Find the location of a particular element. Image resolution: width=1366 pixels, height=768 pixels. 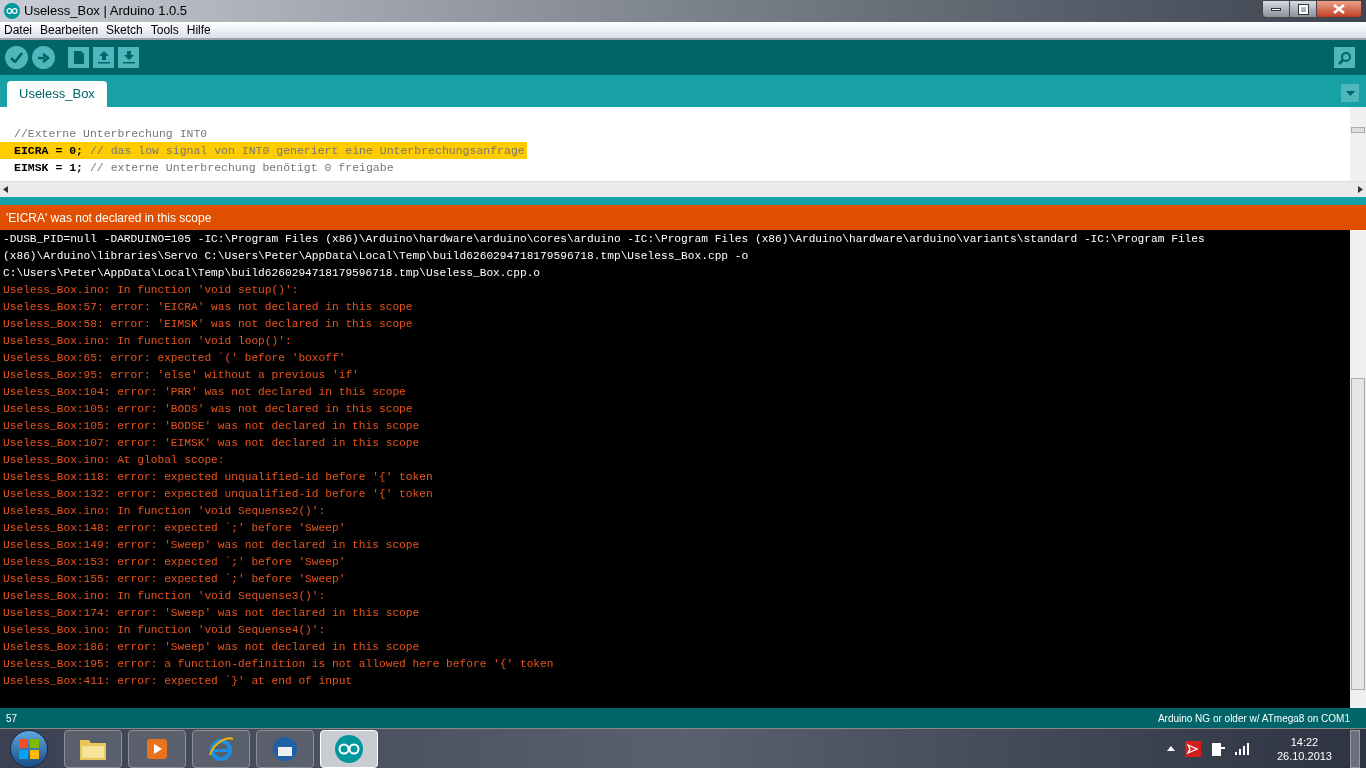

tab-menu-button is located at coordinates (1350, 93).